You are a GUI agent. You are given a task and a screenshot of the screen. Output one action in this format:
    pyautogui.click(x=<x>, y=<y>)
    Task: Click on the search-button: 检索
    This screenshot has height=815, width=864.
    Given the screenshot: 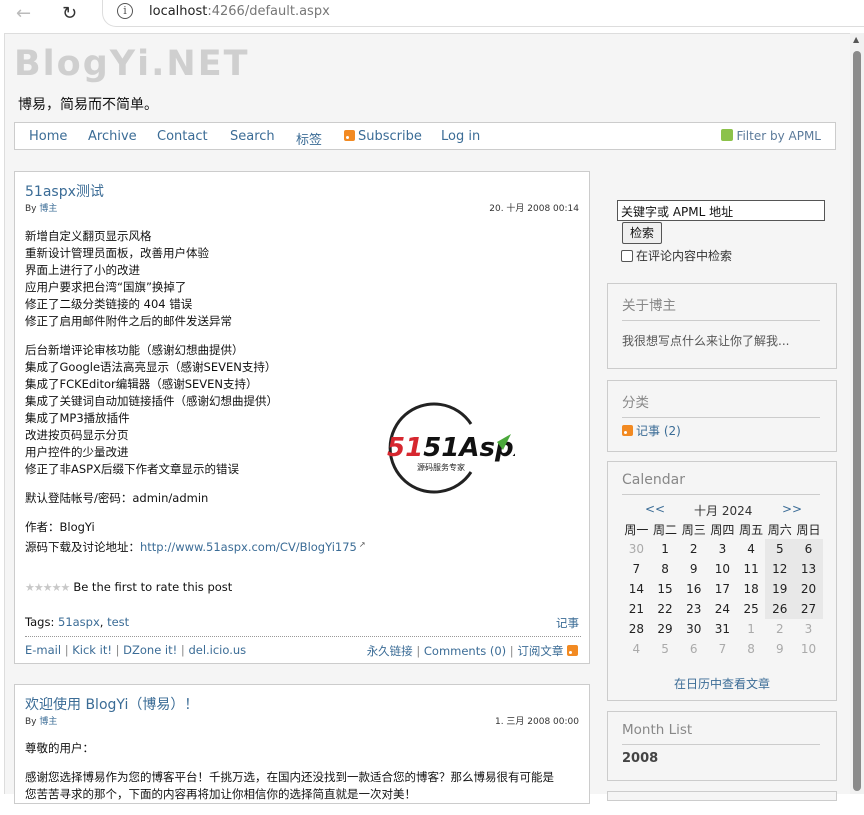 What is the action you would take?
    pyautogui.click(x=642, y=233)
    